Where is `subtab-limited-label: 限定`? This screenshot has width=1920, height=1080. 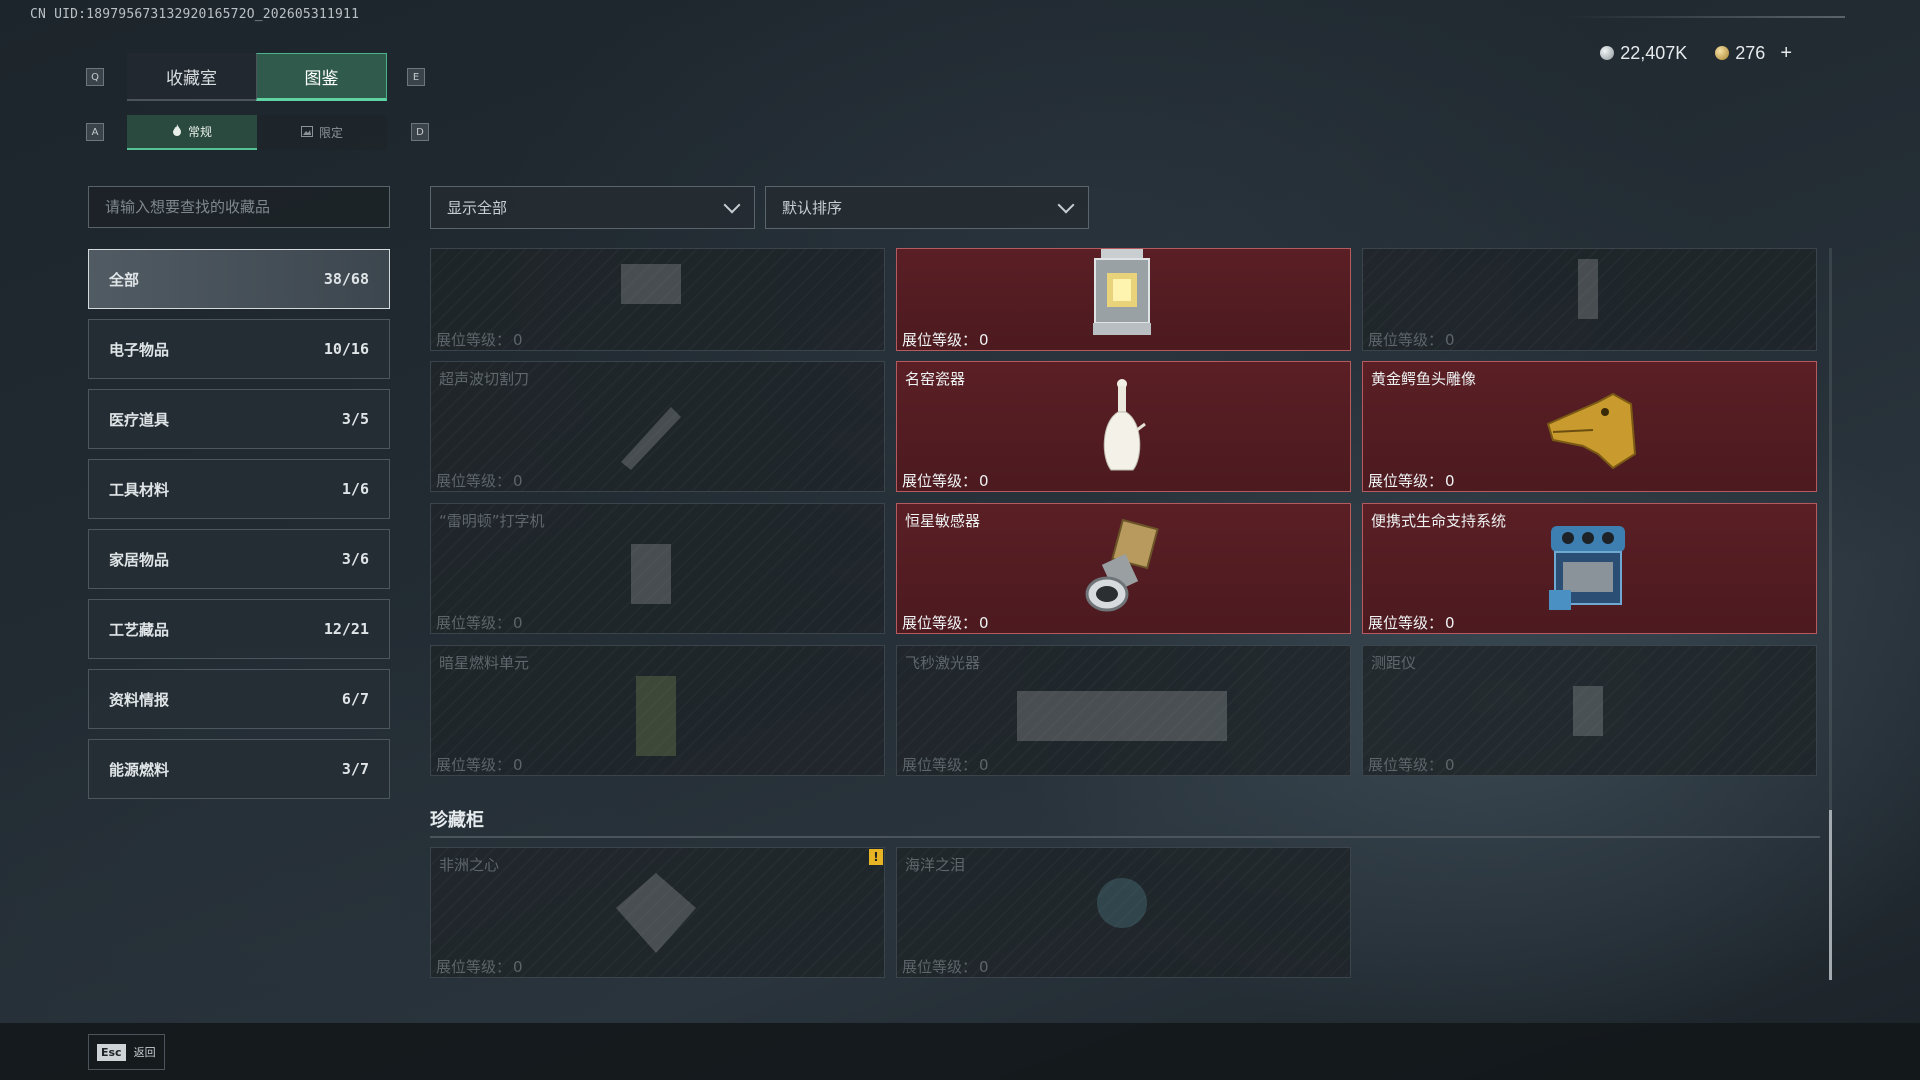 subtab-limited-label: 限定 is located at coordinates (330, 133).